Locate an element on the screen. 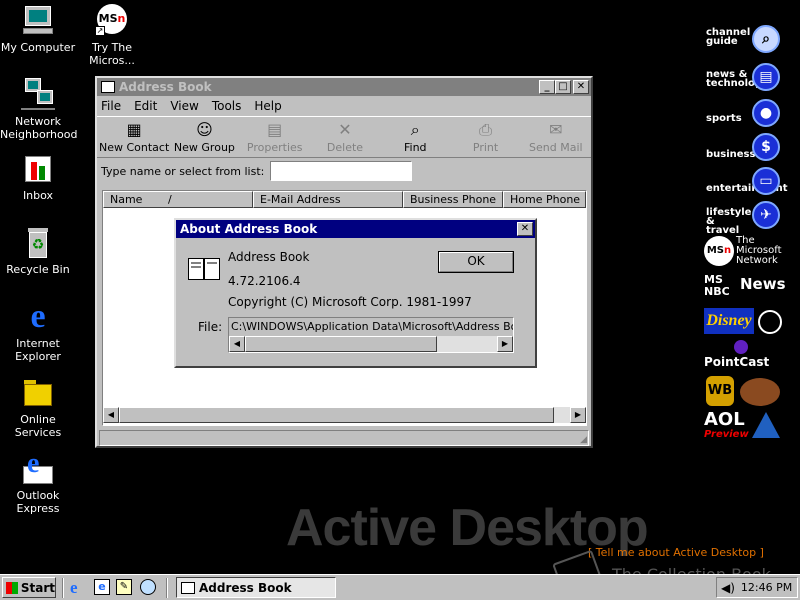  menu-help: Help is located at coordinates (267, 106).